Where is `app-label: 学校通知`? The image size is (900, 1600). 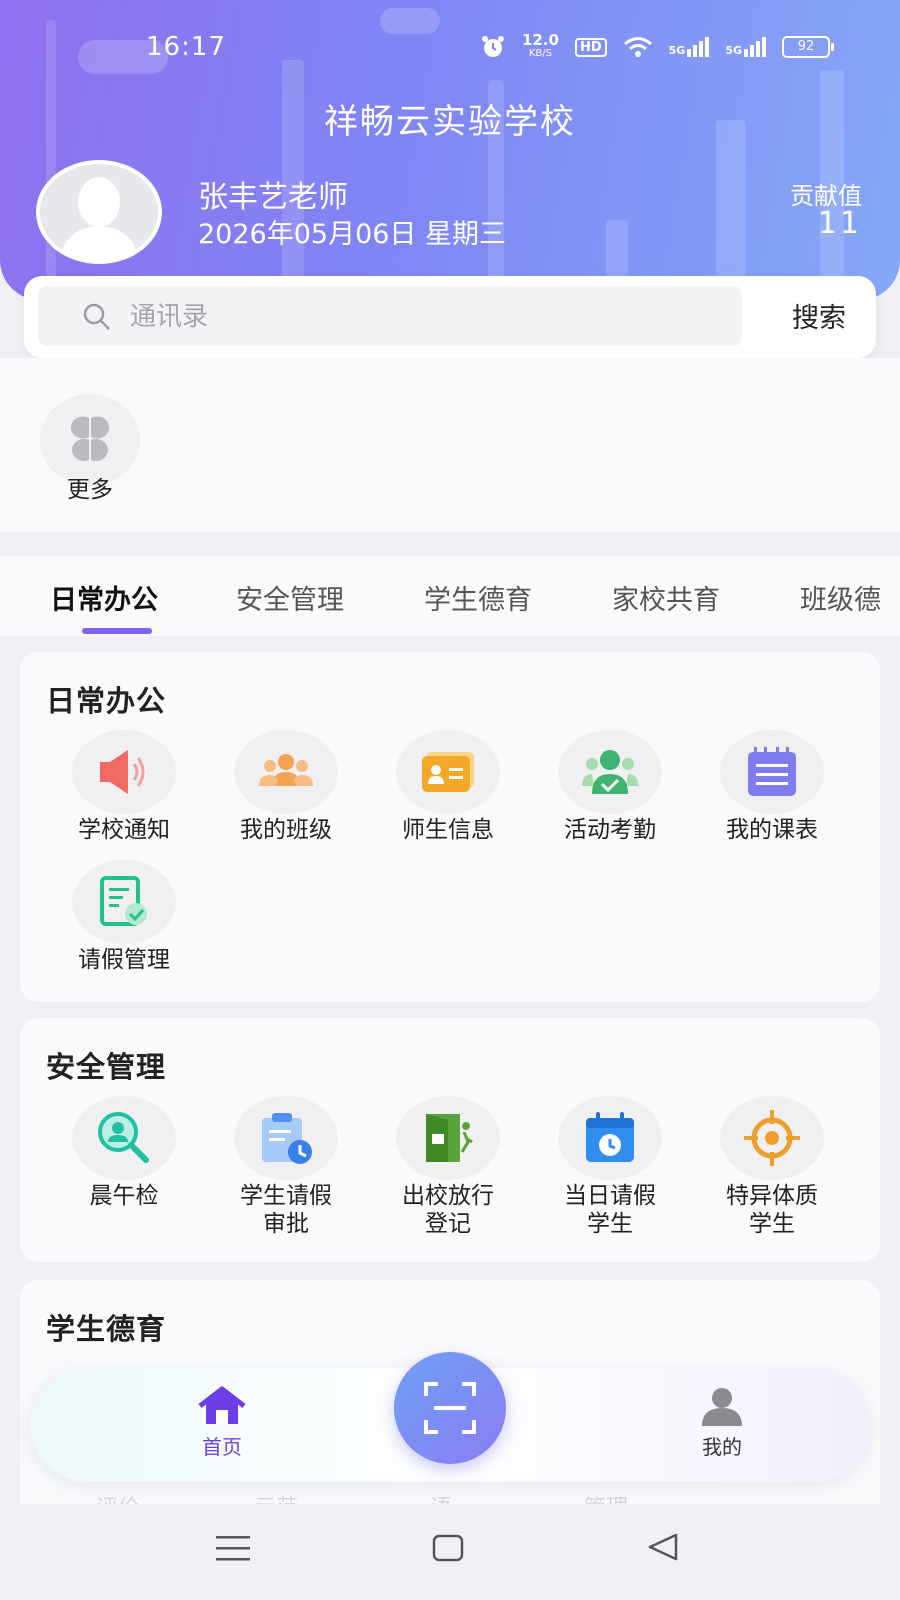 app-label: 学校通知 is located at coordinates (124, 830).